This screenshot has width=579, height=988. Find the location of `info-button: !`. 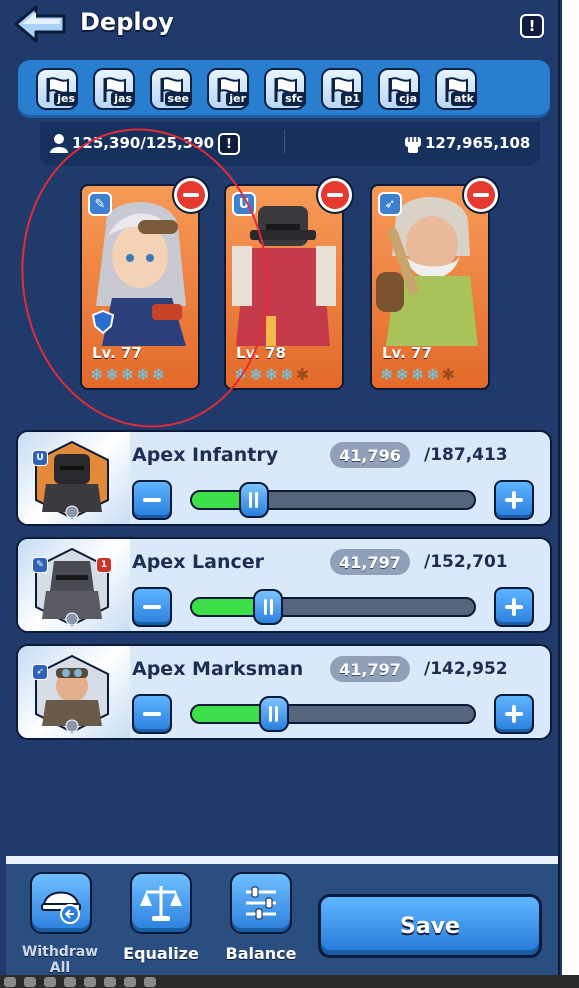

info-button: ! is located at coordinates (532, 26).